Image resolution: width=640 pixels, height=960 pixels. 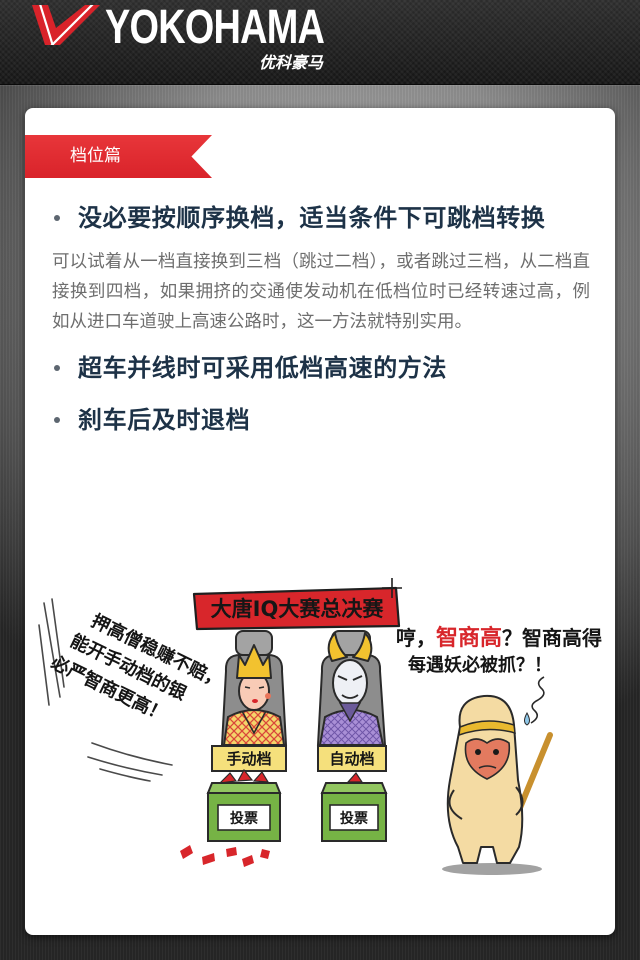 I want to click on manual-gear-label: 手动档, so click(x=249, y=758).